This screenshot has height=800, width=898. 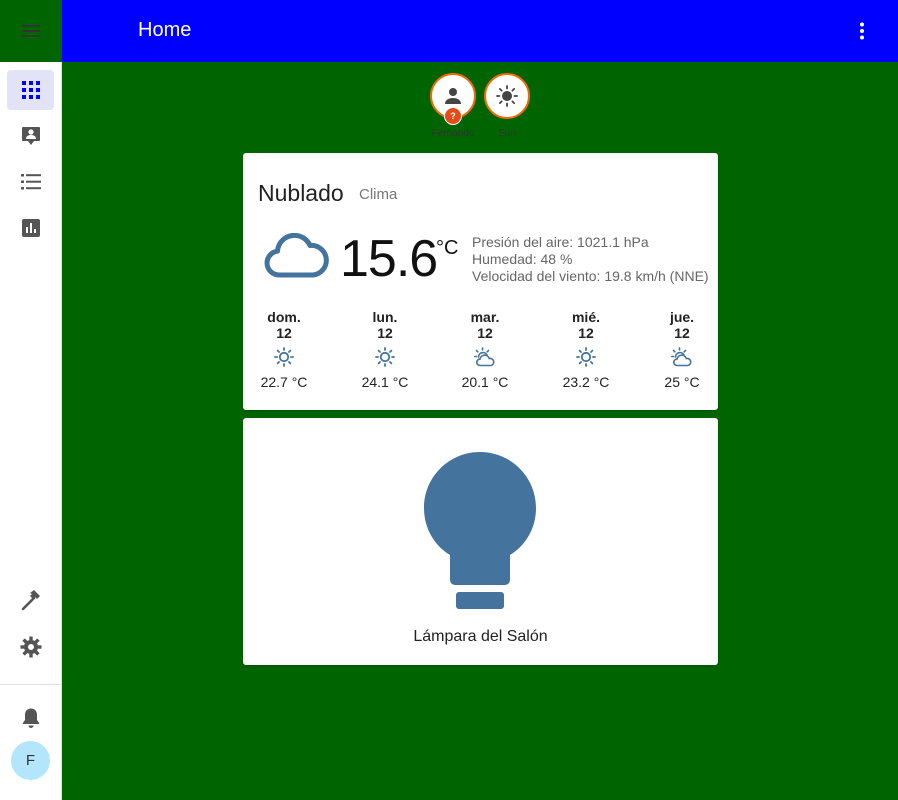 I want to click on gear-icon, so click(x=30, y=647).